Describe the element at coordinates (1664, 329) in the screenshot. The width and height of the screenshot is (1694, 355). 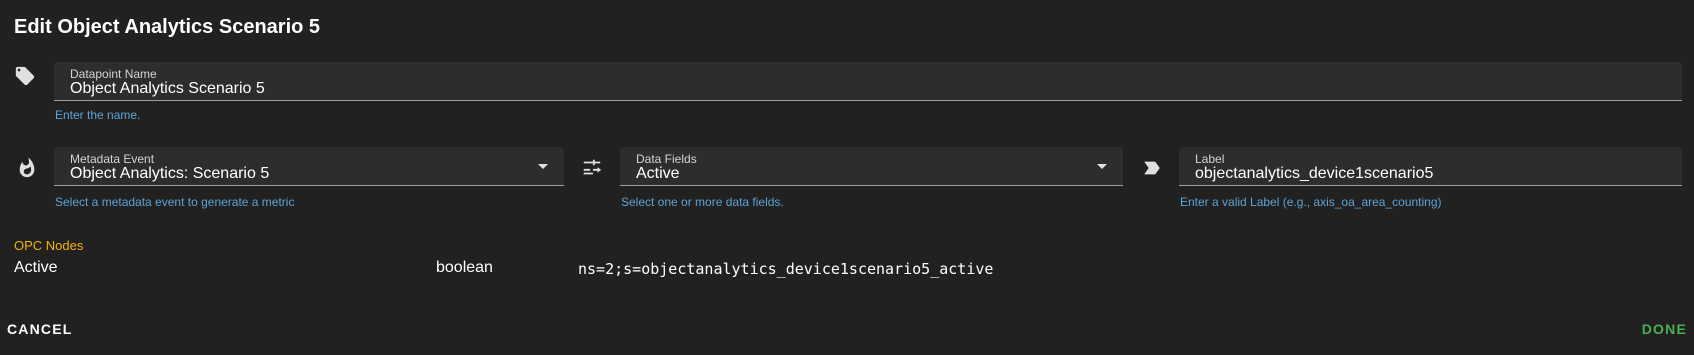
I see `done-button: DONE` at that location.